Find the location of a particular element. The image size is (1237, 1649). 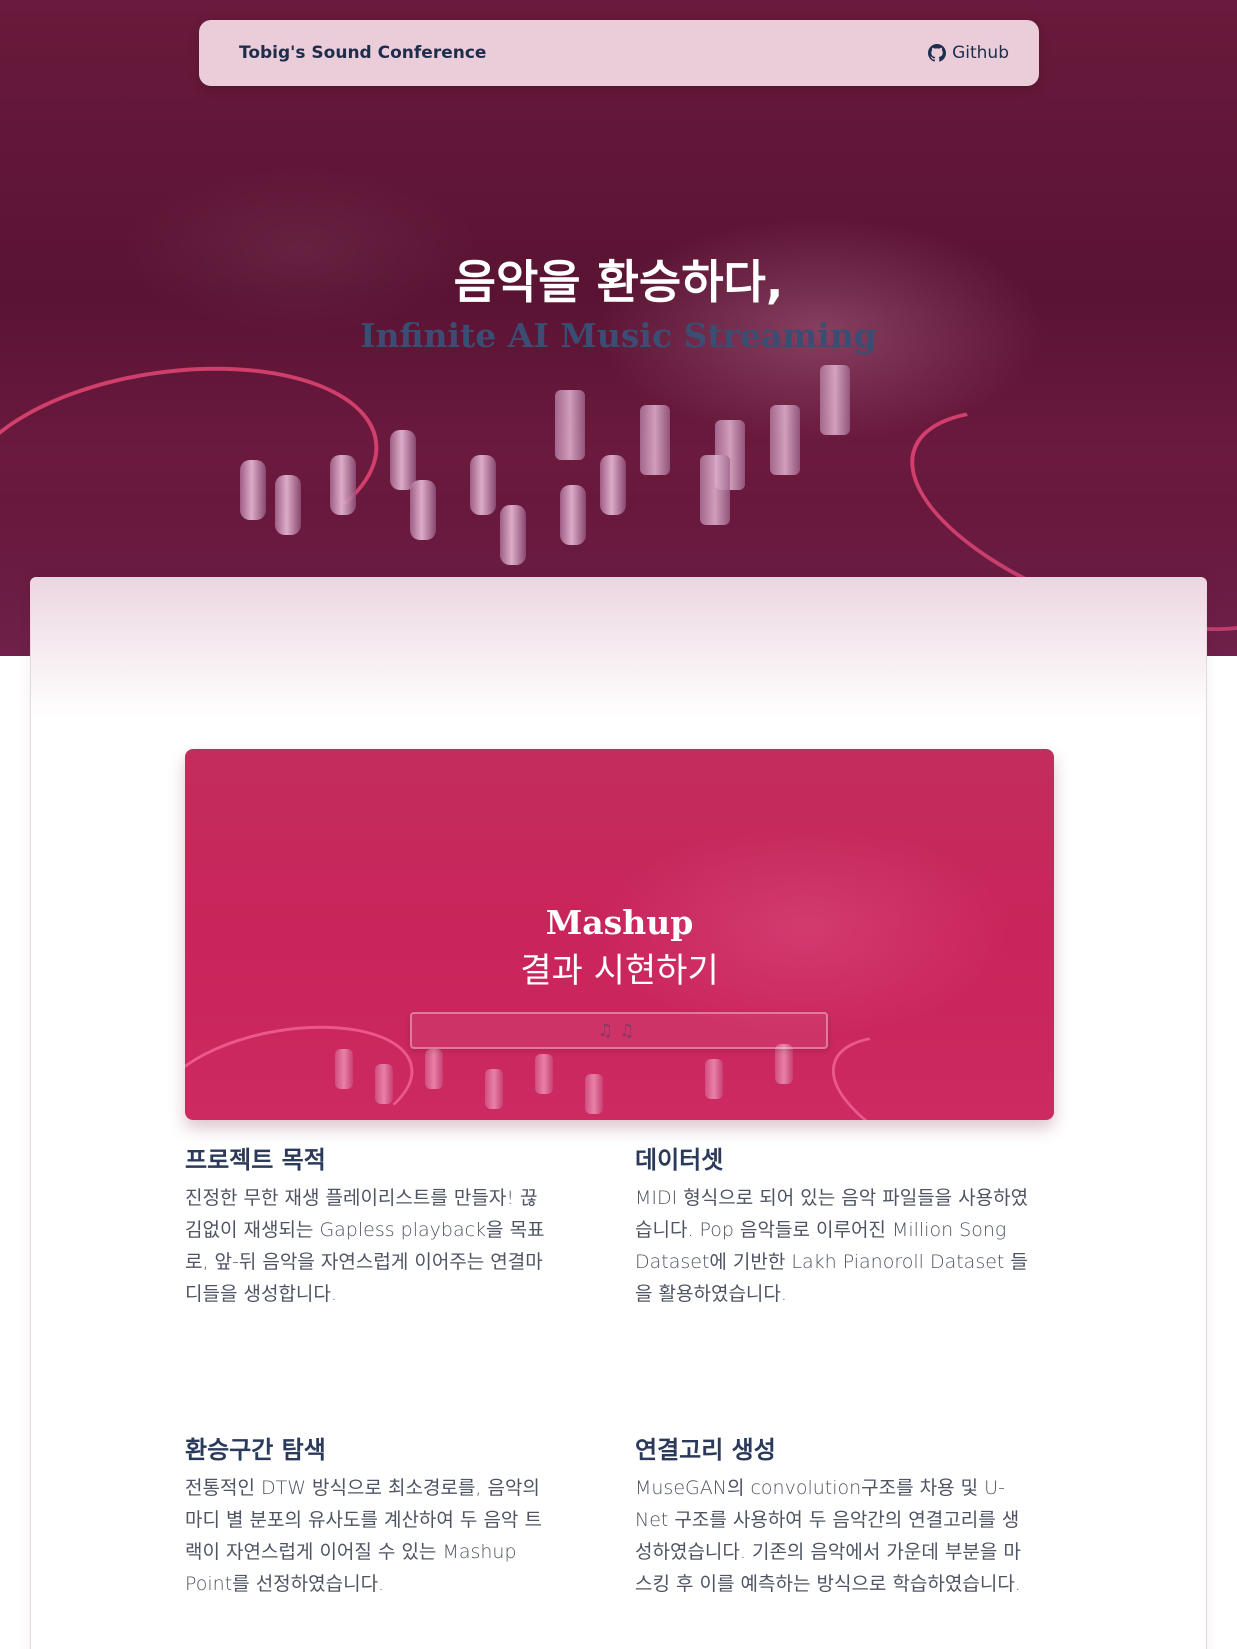

feature-title: 프로젝트 목적 is located at coordinates (255, 1160).